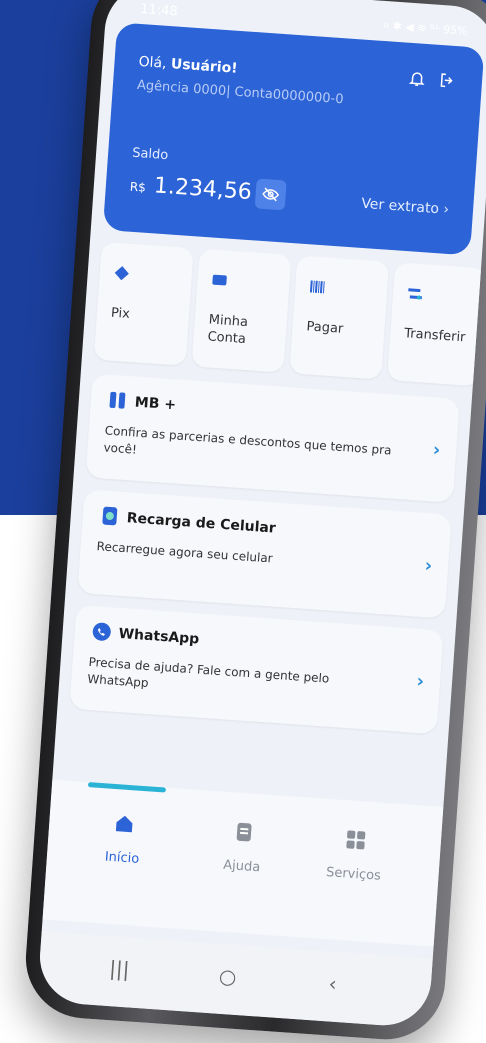  Describe the element at coordinates (228, 330) in the screenshot. I see `shortcut-label: Minha Conta` at that location.